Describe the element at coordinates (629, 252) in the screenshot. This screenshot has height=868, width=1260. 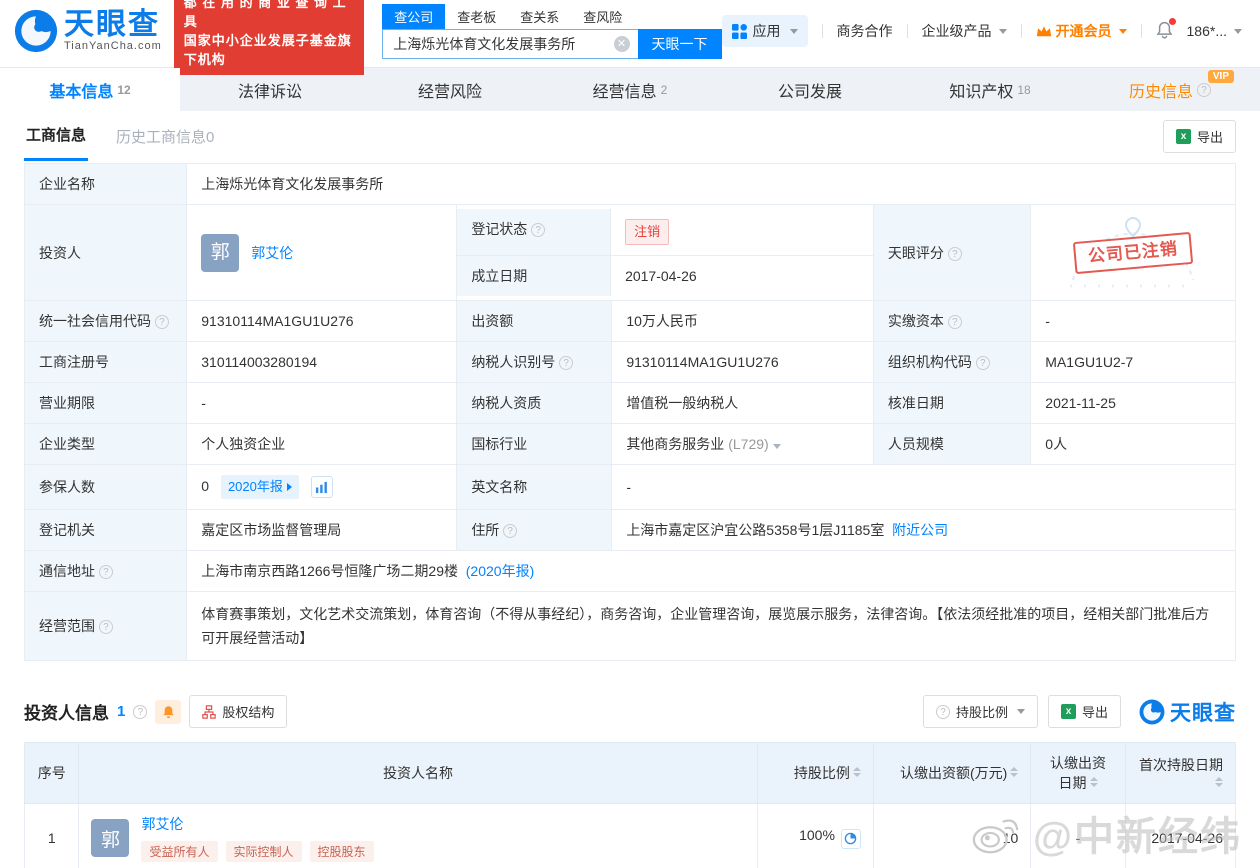
I see `table-row: 投资人 郭 郭艾伦 登记状态 注销 成立日期 2017-04-26 天眼评分` at that location.